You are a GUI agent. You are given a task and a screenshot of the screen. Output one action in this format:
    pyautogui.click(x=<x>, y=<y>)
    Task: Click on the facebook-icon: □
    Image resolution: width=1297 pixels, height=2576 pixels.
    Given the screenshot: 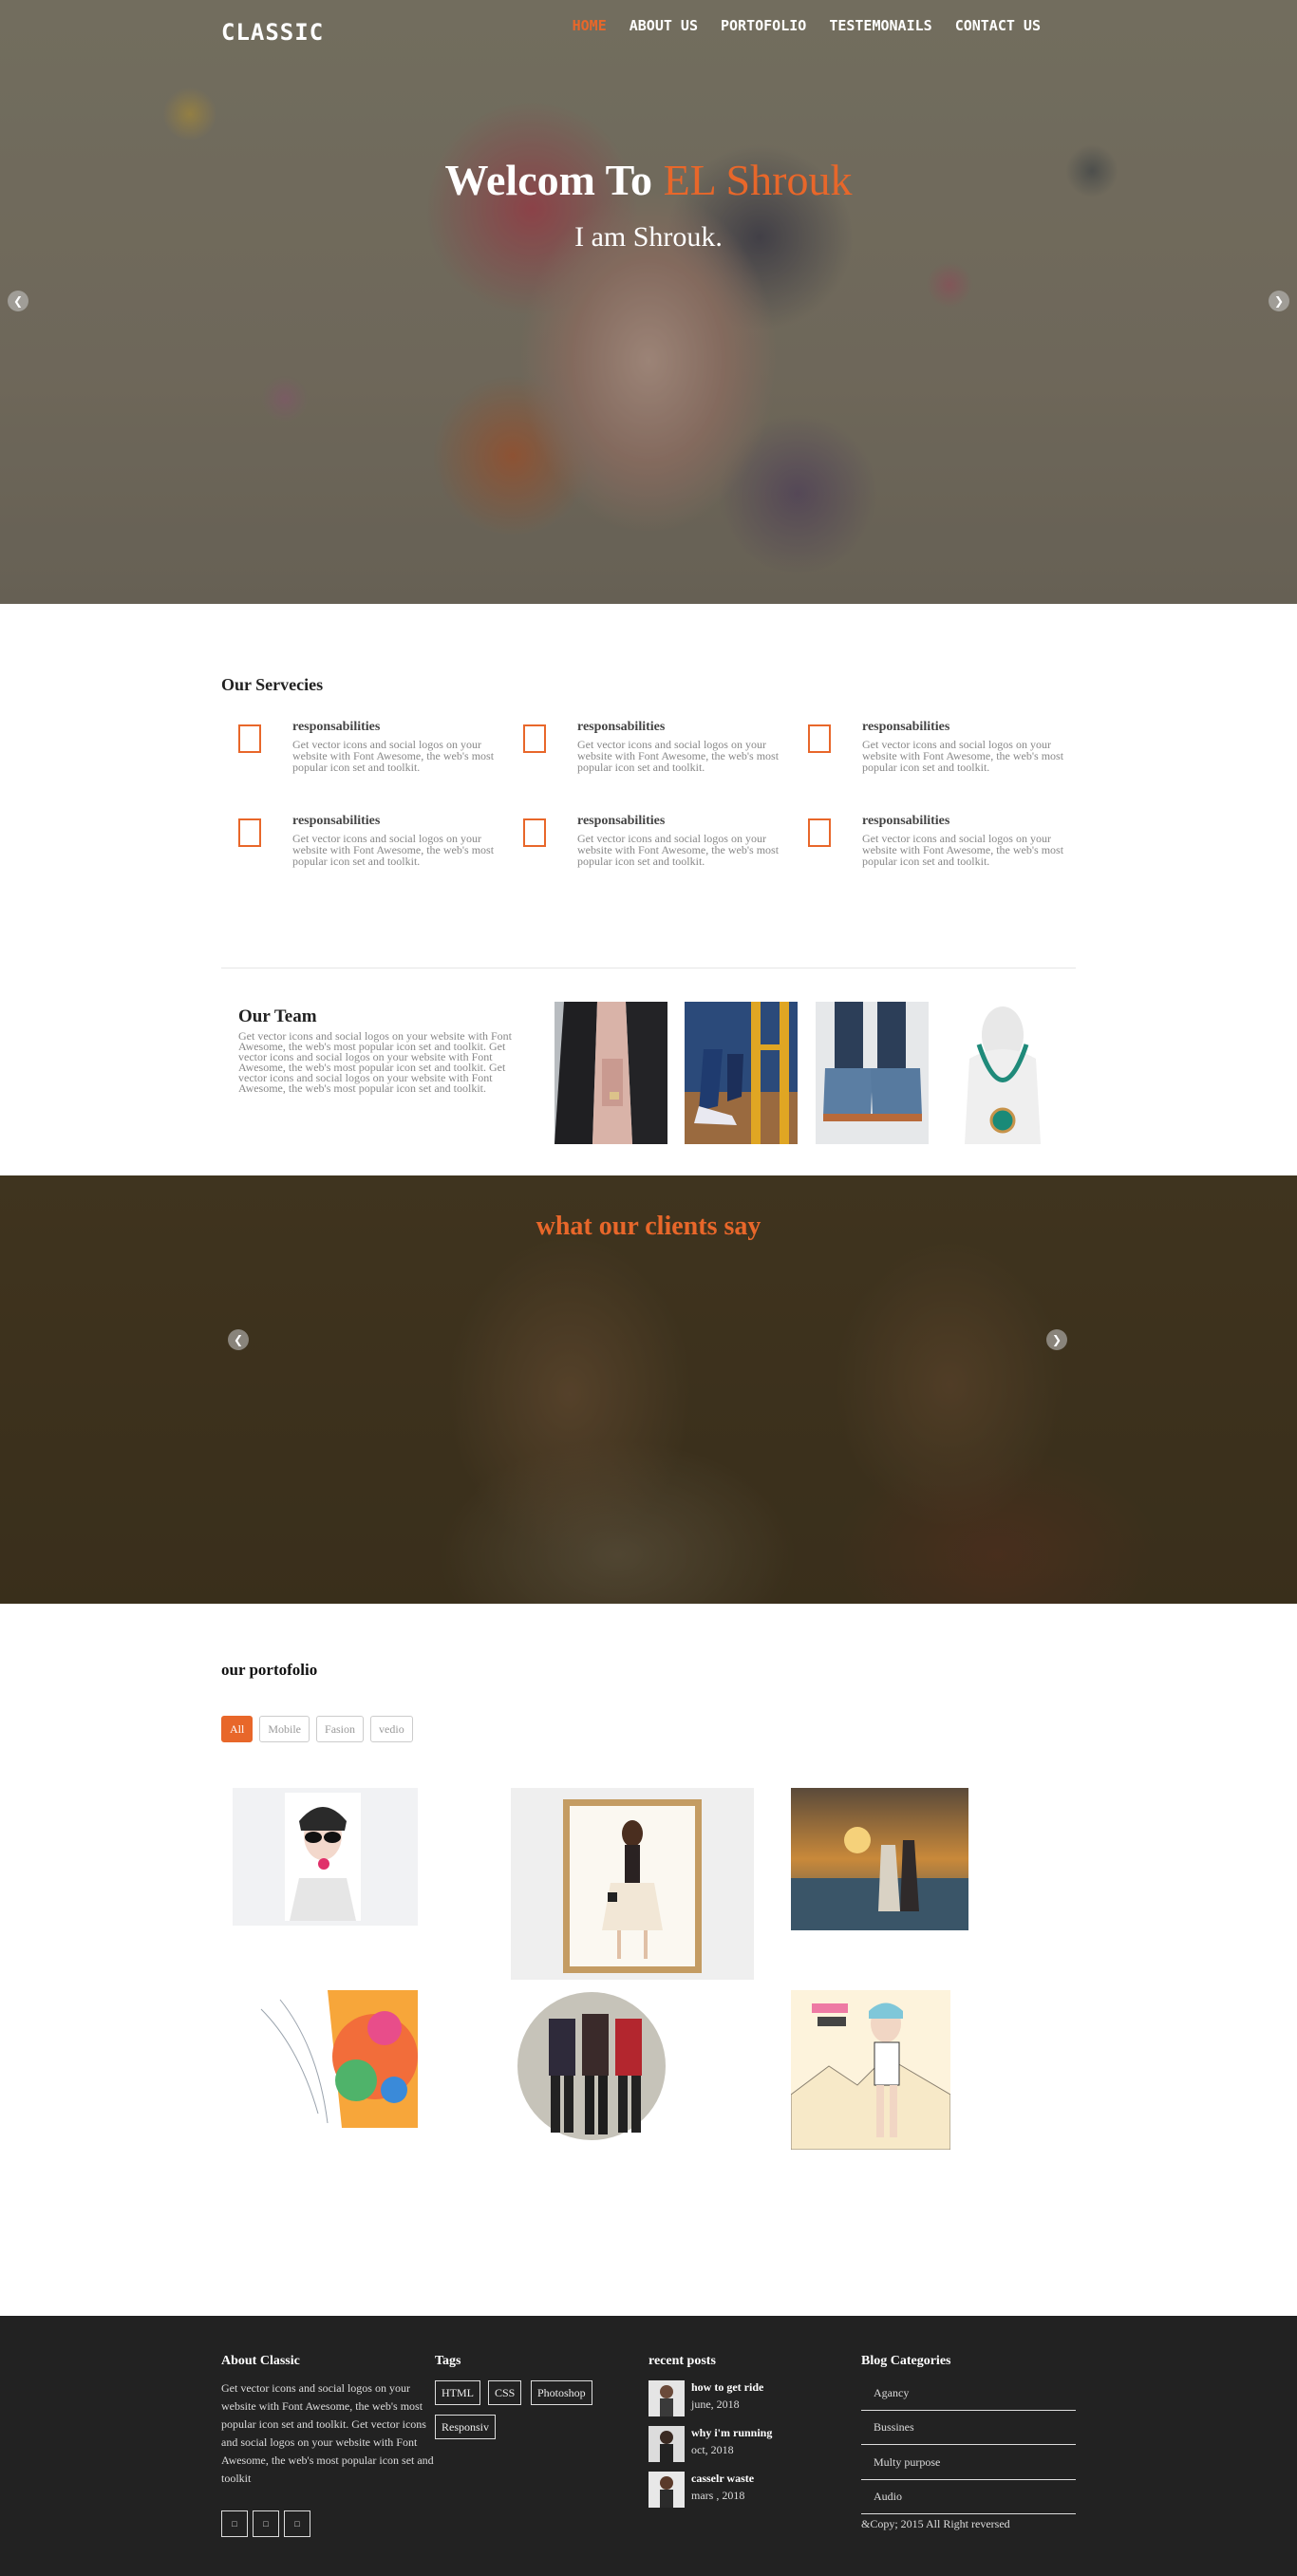 What is the action you would take?
    pyautogui.click(x=234, y=2523)
    